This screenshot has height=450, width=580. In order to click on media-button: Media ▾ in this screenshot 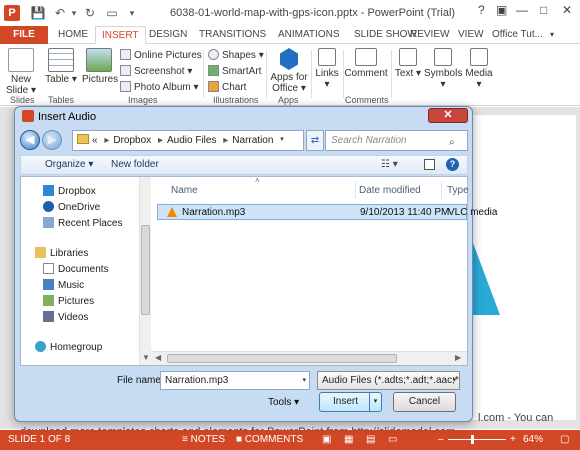, I will do `click(479, 69)`.